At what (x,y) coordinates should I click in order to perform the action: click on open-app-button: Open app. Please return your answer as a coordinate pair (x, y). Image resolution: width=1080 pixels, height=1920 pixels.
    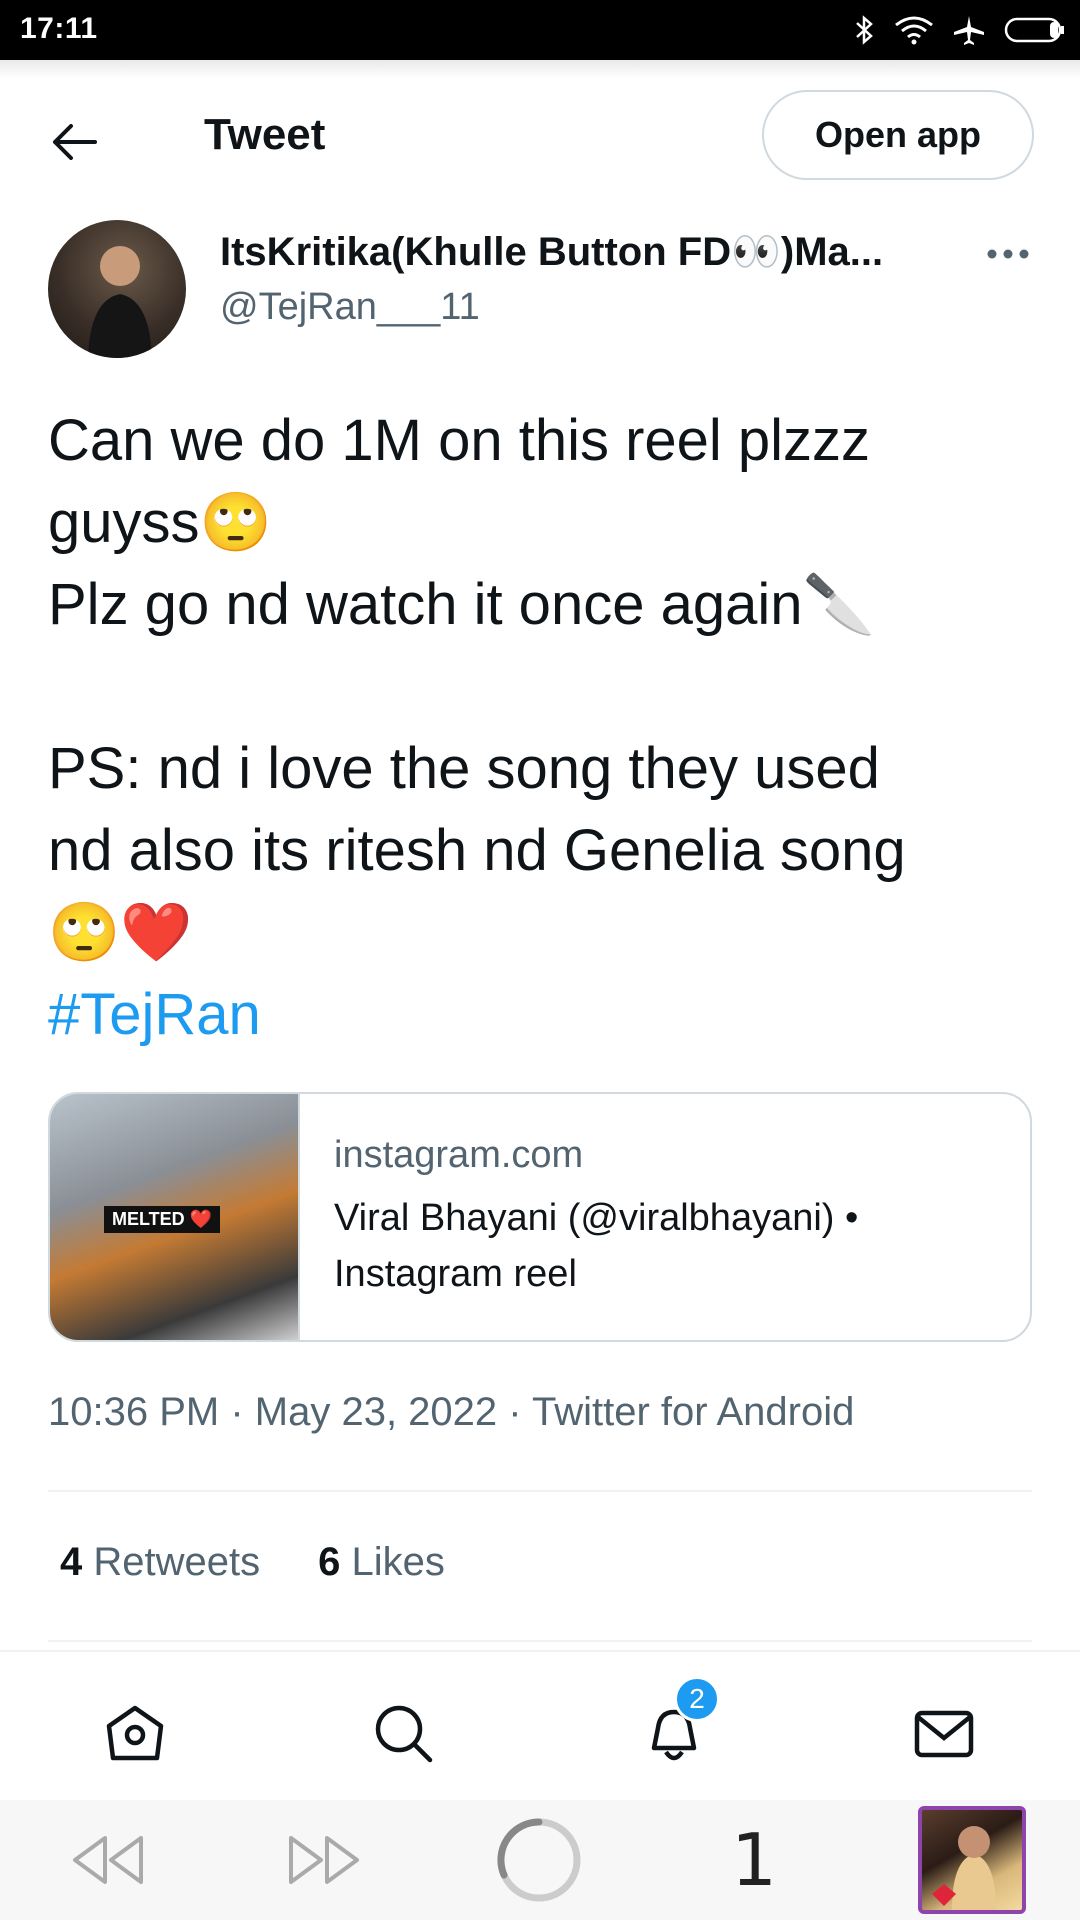
    Looking at the image, I should click on (898, 135).